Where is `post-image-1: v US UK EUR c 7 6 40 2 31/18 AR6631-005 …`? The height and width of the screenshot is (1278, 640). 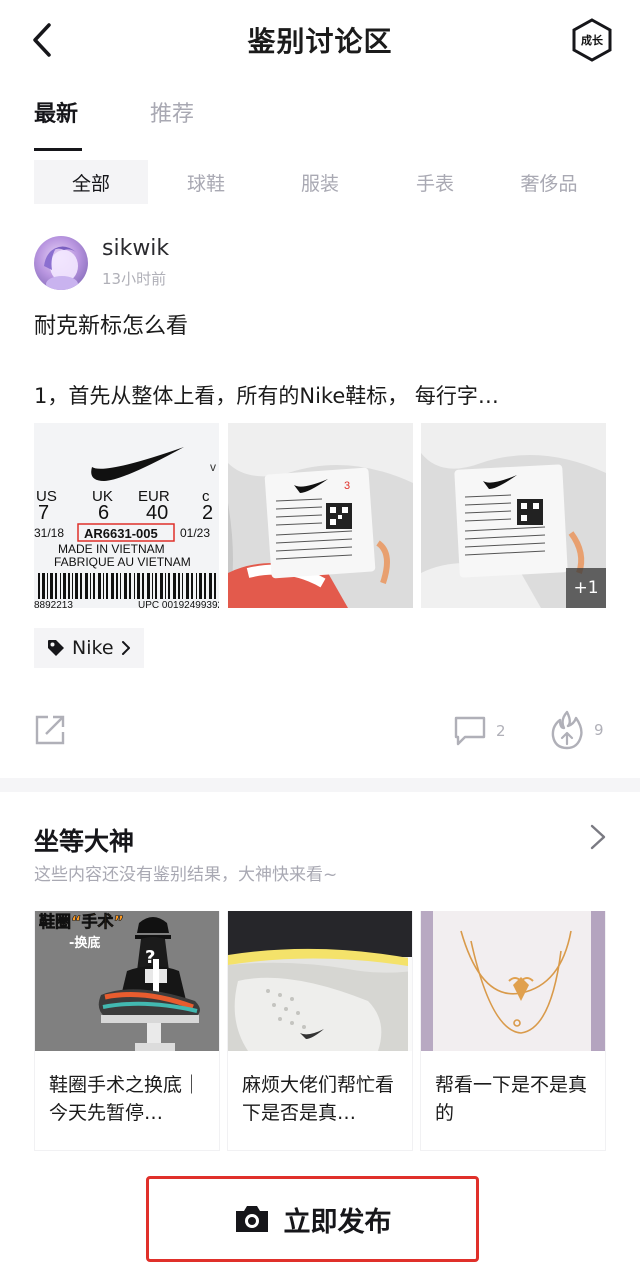
post-image-1: v US UK EUR c 7 6 40 2 31/18 AR6631-005 … is located at coordinates (126, 515).